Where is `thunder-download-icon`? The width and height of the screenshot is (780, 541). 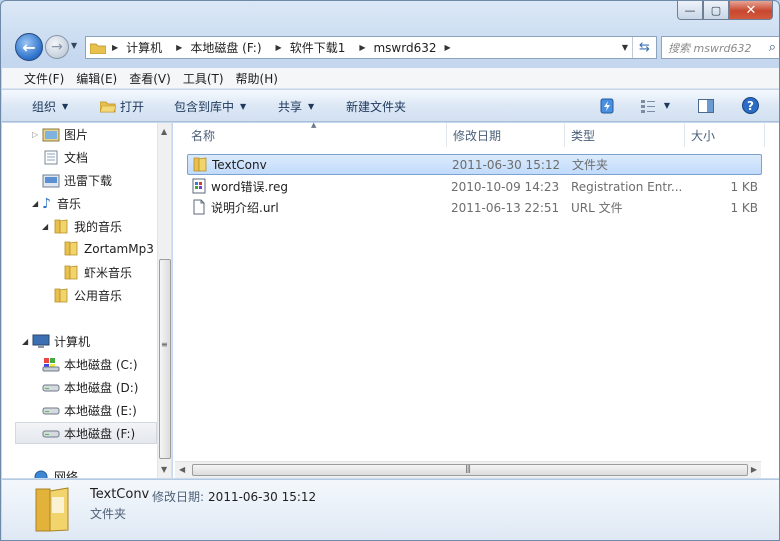
thunder-download-icon is located at coordinates (51, 181).